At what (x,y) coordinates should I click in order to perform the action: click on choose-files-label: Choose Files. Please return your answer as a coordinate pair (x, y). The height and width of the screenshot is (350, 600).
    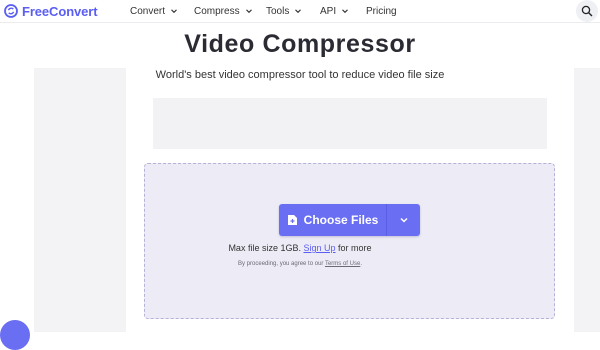
    Looking at the image, I should click on (341, 220).